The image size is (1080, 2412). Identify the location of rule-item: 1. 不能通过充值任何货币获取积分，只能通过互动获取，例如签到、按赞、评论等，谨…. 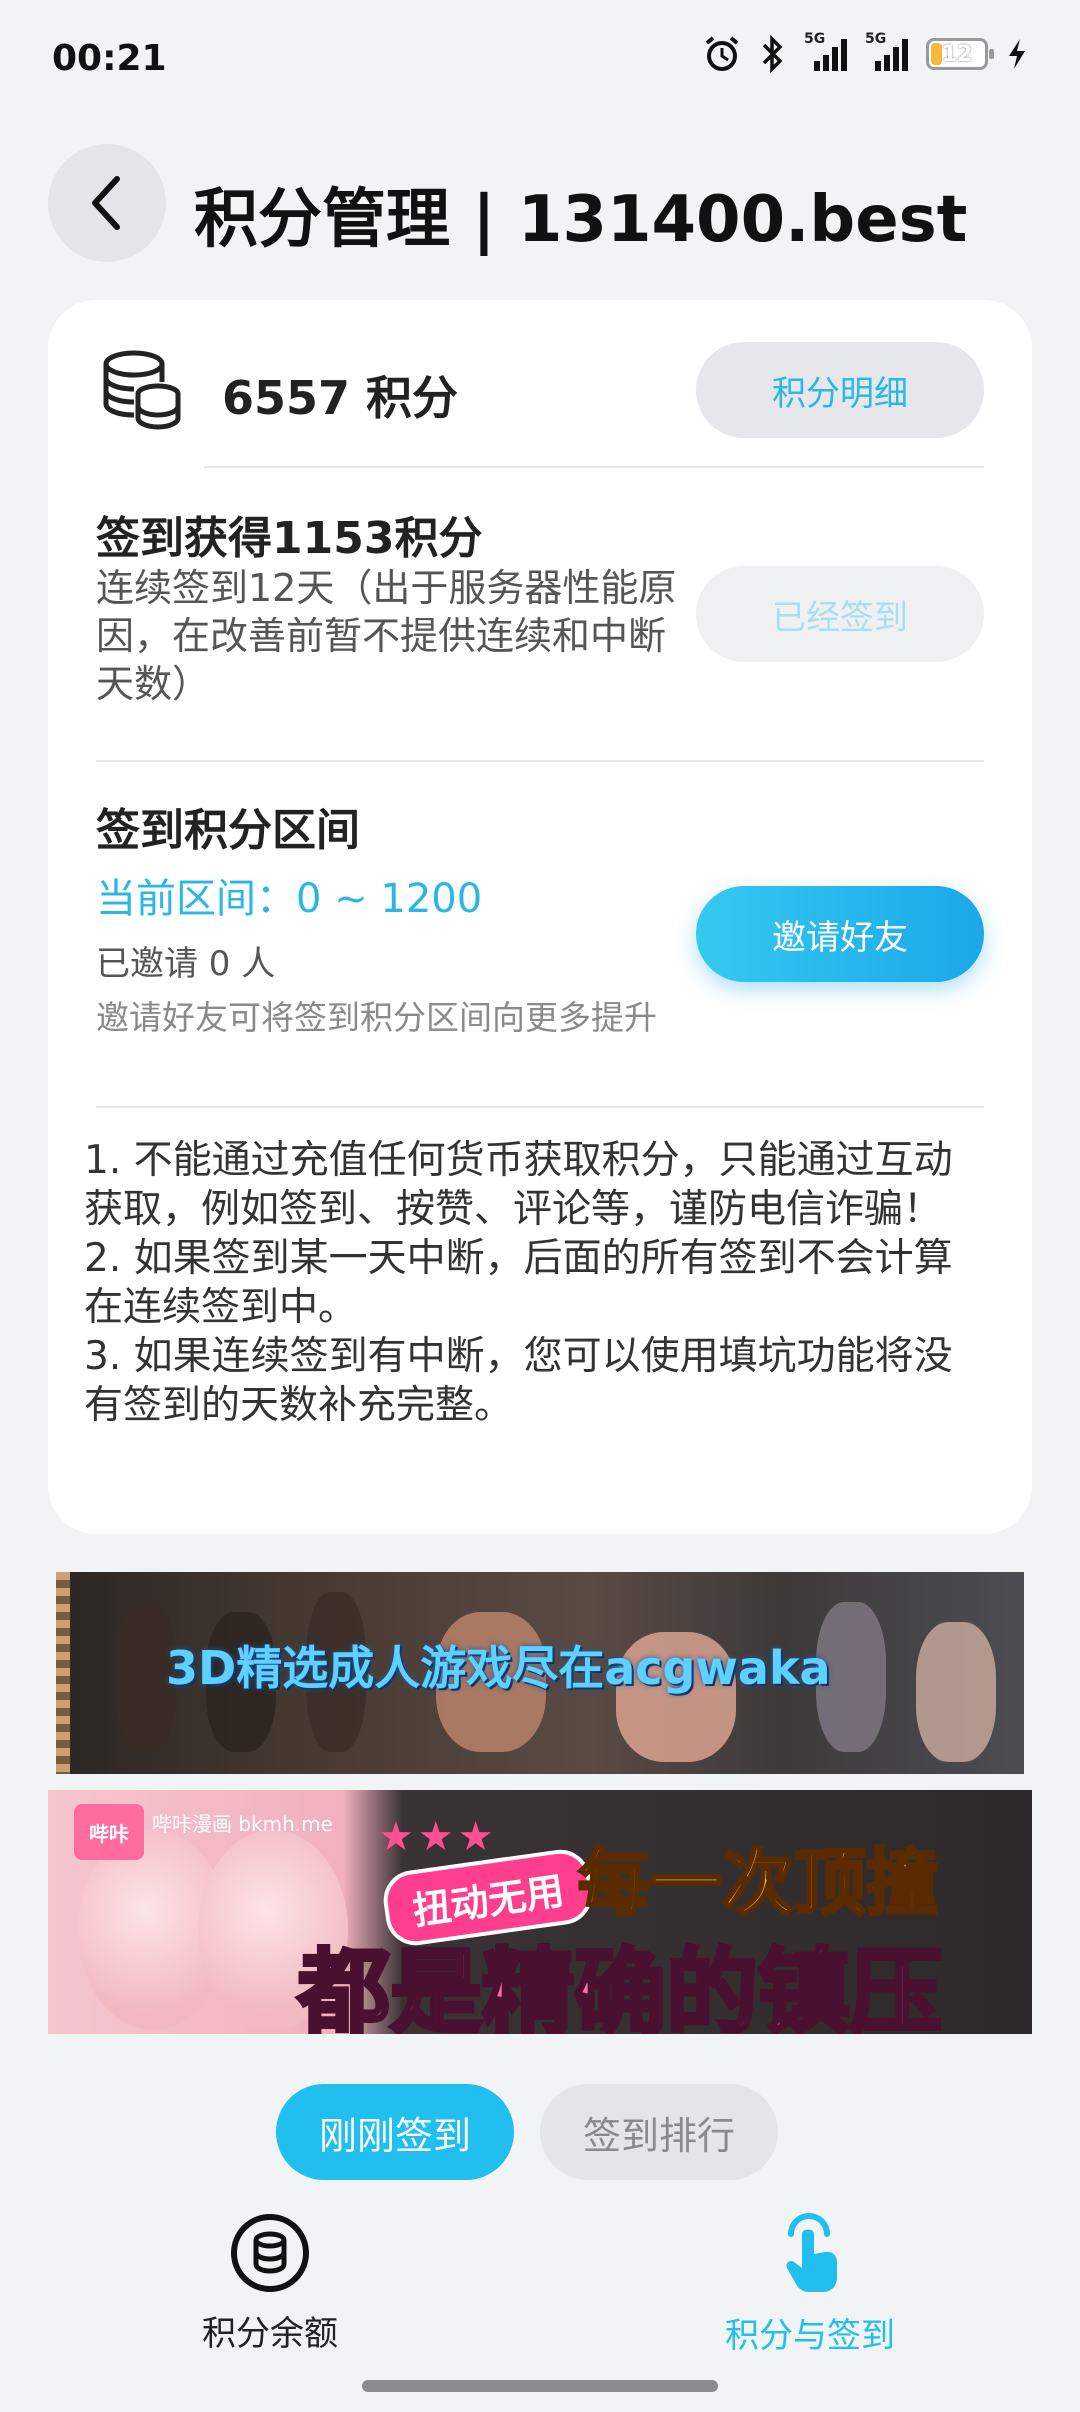
(518, 1185).